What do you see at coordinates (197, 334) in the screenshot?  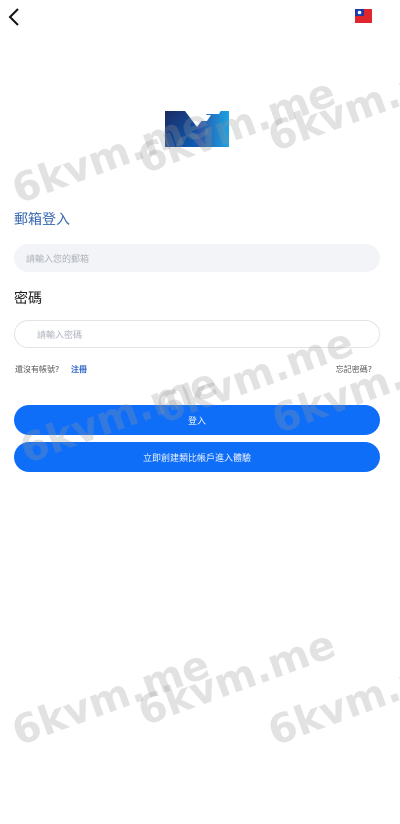 I see `password-input: 請輸入密碼` at bounding box center [197, 334].